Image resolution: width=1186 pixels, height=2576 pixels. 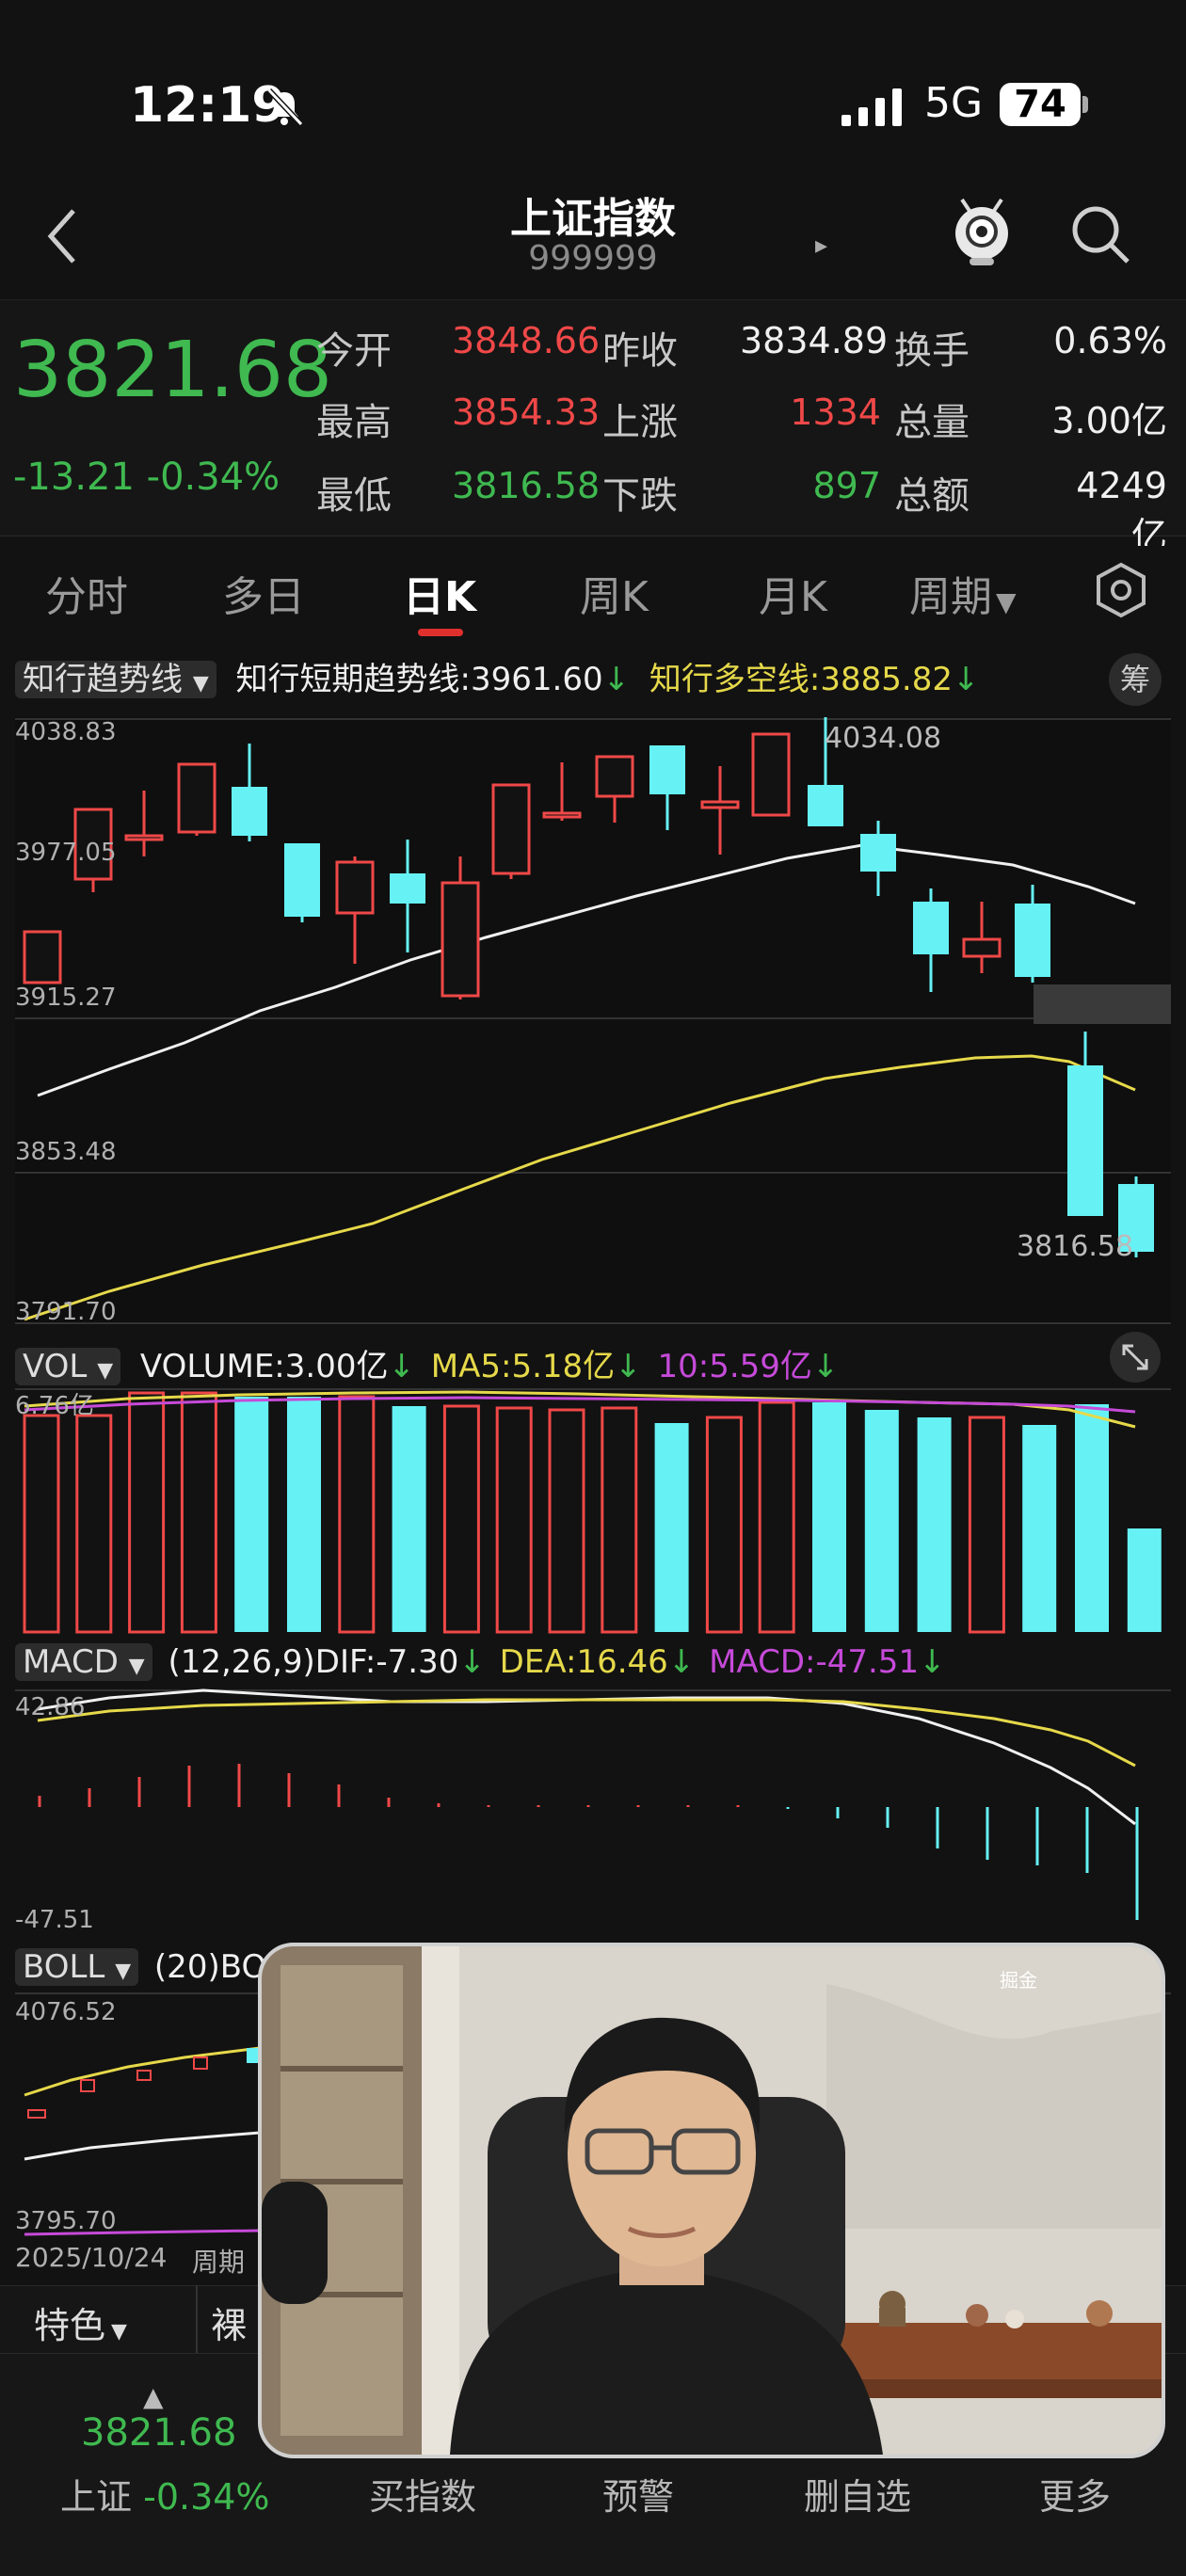 What do you see at coordinates (523, 1366) in the screenshot?
I see `ma5-value: MA5:5.18亿` at bounding box center [523, 1366].